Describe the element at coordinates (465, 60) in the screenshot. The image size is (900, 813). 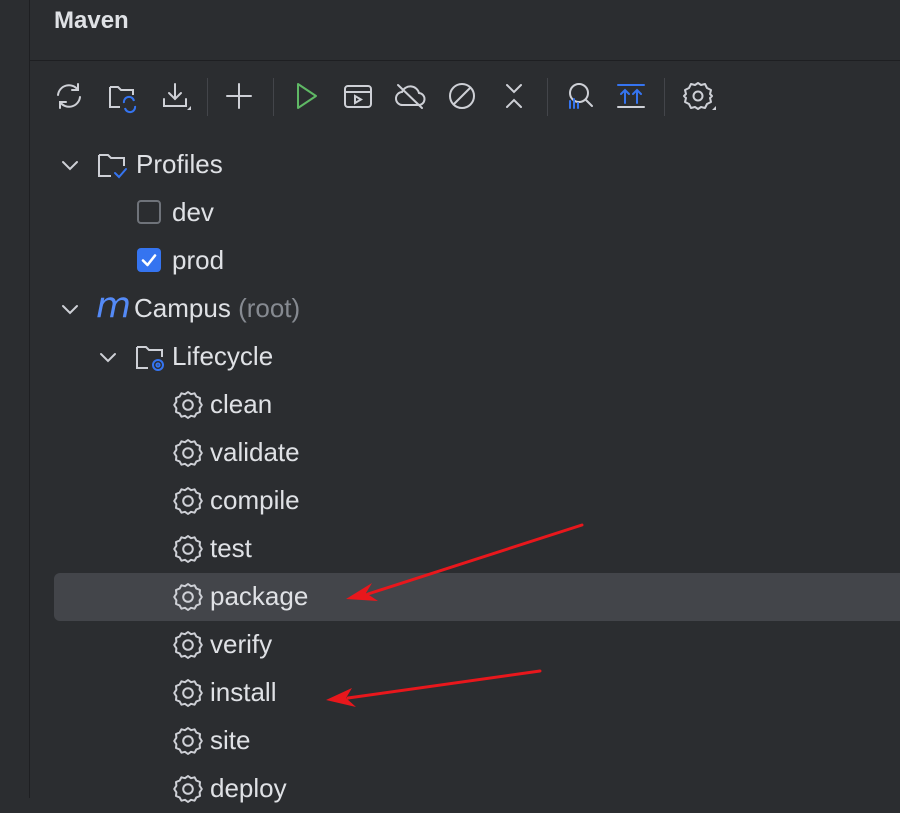
I see `title-divider` at that location.